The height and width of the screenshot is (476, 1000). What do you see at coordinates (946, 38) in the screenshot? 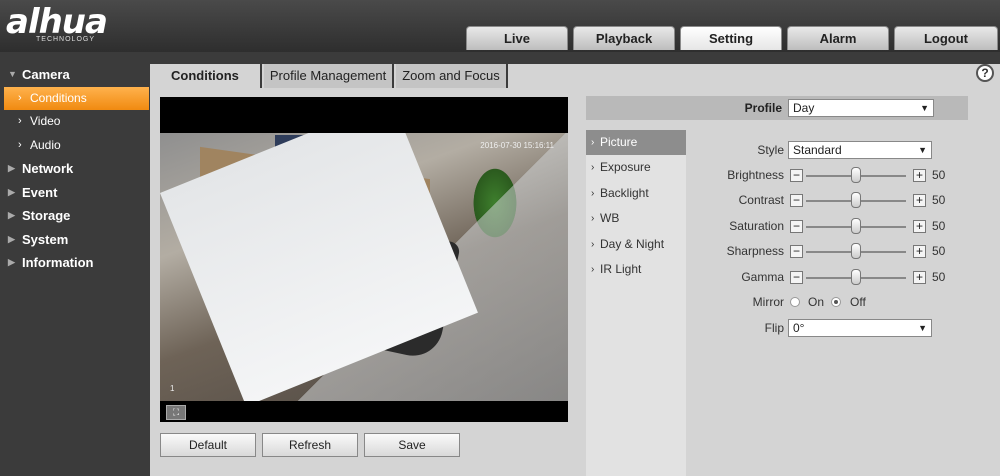
I see `nav-tab-logout: Logout` at bounding box center [946, 38].